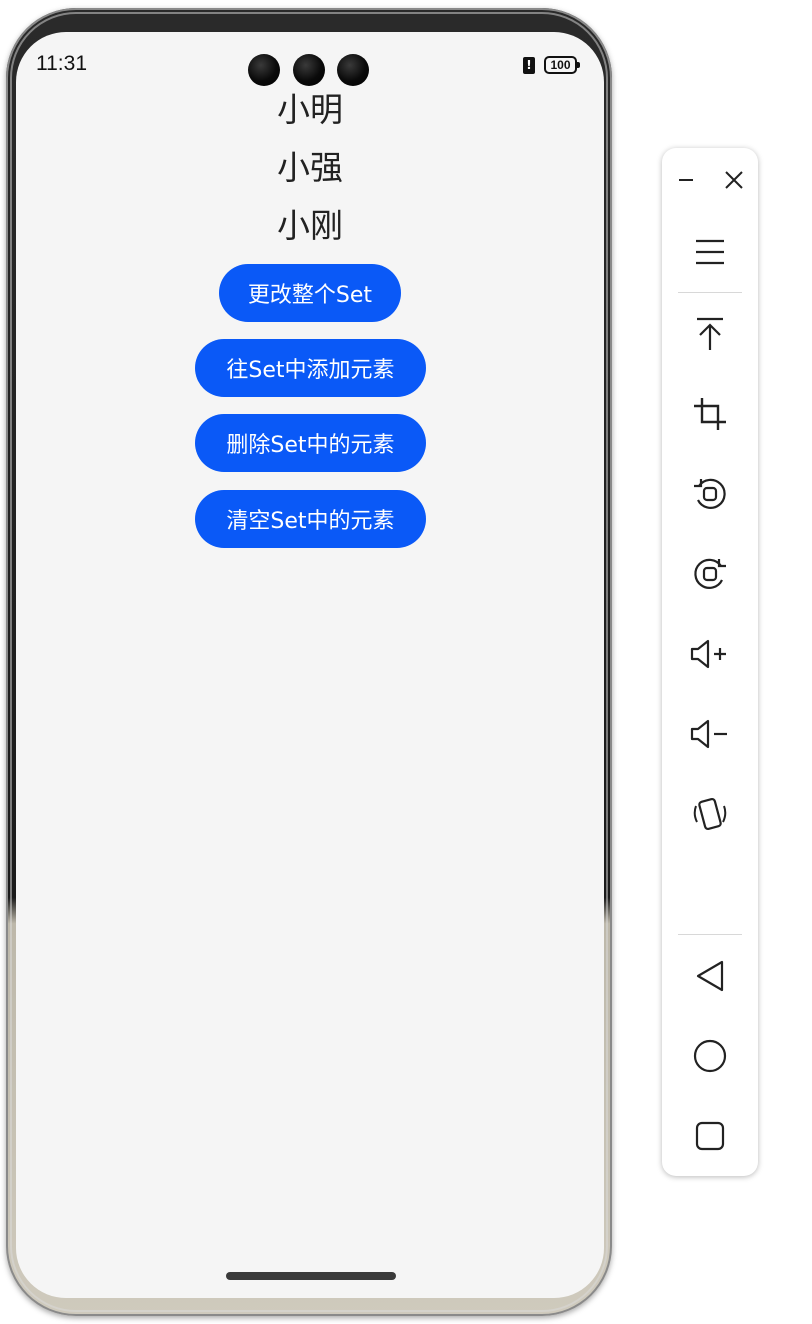 The height and width of the screenshot is (1324, 812). I want to click on home-button, so click(710, 1056).